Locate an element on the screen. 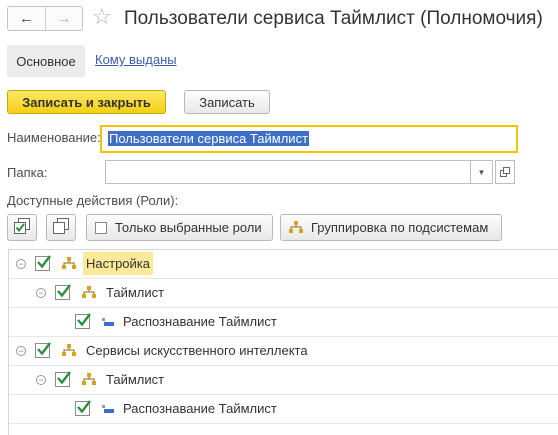 Image resolution: width=558 pixels, height=435 pixels. tree-item-label: Настройка is located at coordinates (118, 263).